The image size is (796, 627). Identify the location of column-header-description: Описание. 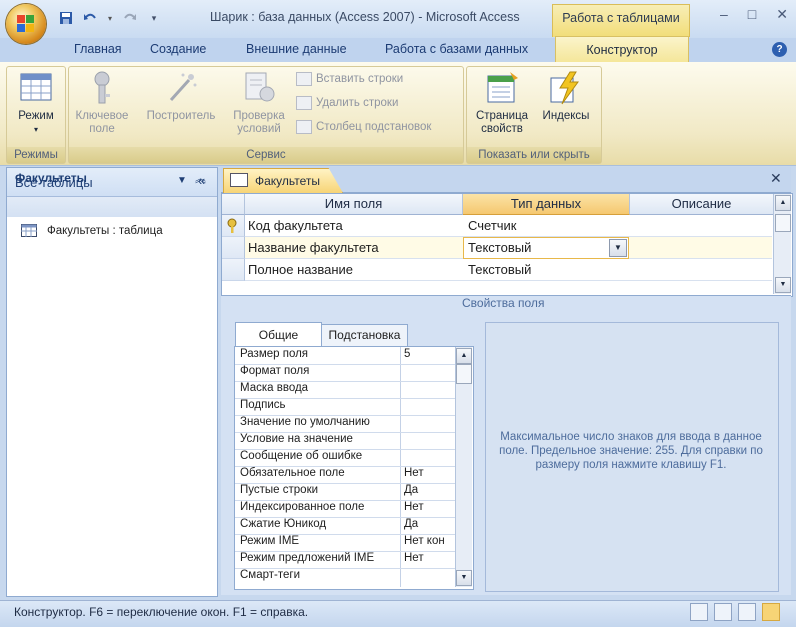
(702, 204).